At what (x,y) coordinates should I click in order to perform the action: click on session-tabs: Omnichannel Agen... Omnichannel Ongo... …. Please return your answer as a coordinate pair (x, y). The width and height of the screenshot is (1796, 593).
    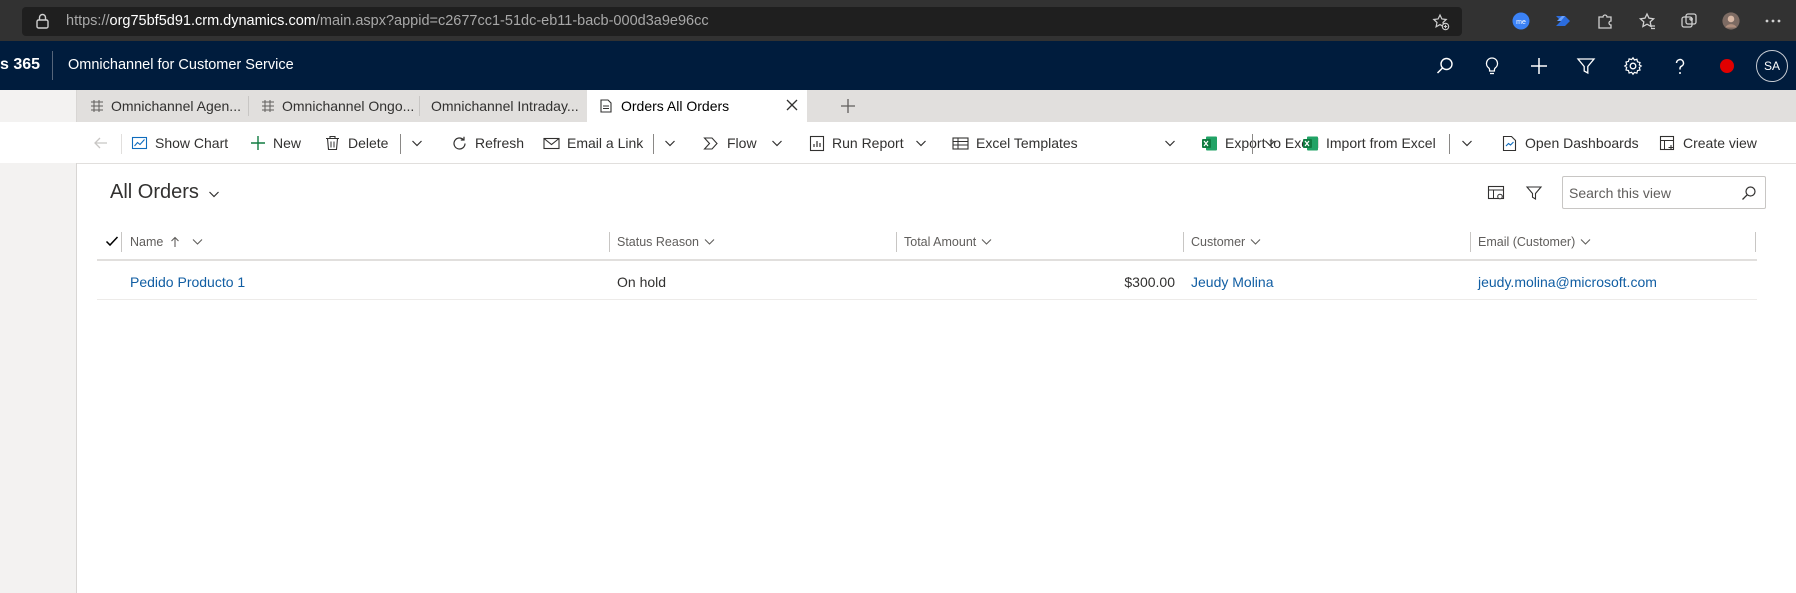
    Looking at the image, I should click on (936, 106).